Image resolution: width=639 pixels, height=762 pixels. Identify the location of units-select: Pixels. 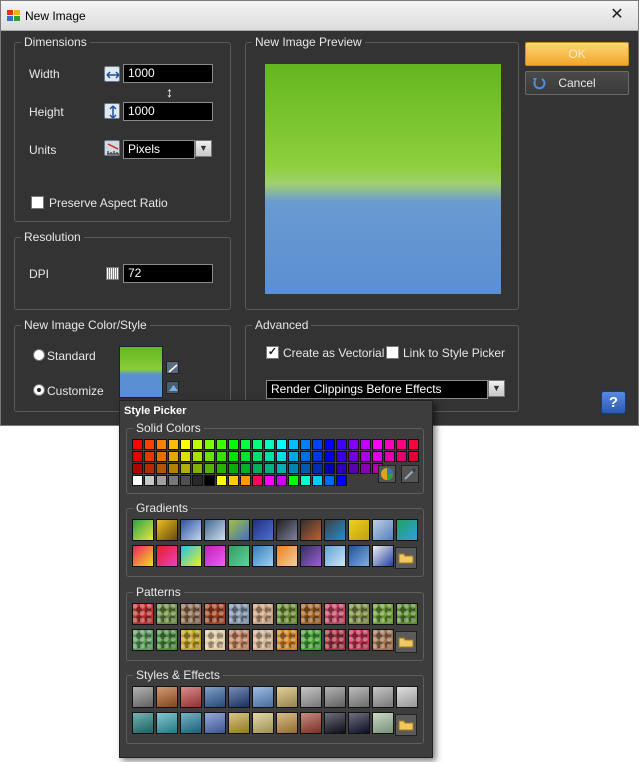
(159, 149).